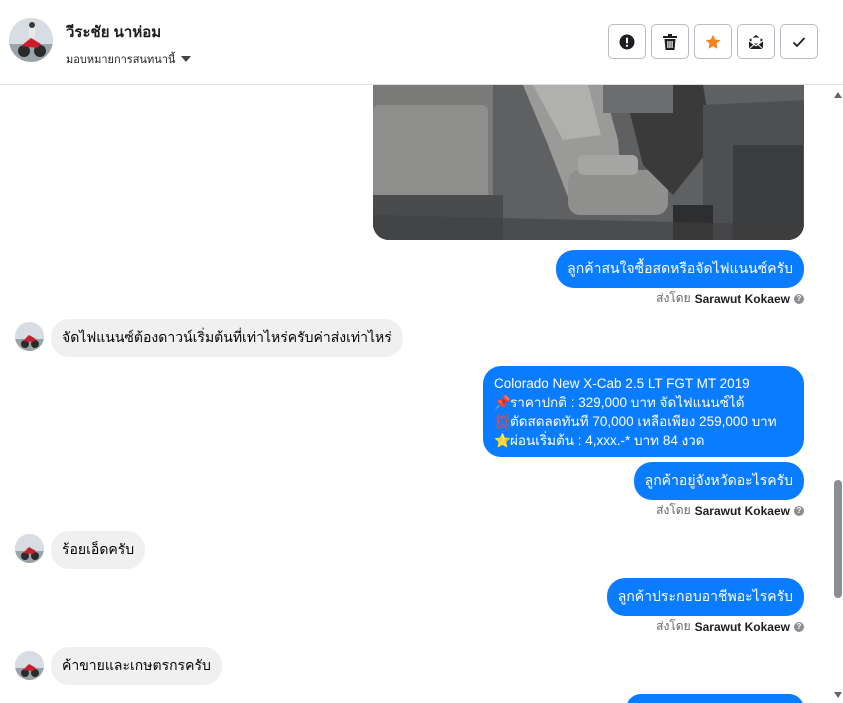 The height and width of the screenshot is (703, 843). What do you see at coordinates (502, 421) in the screenshot?
I see `anger-symbol-icon: 💢` at bounding box center [502, 421].